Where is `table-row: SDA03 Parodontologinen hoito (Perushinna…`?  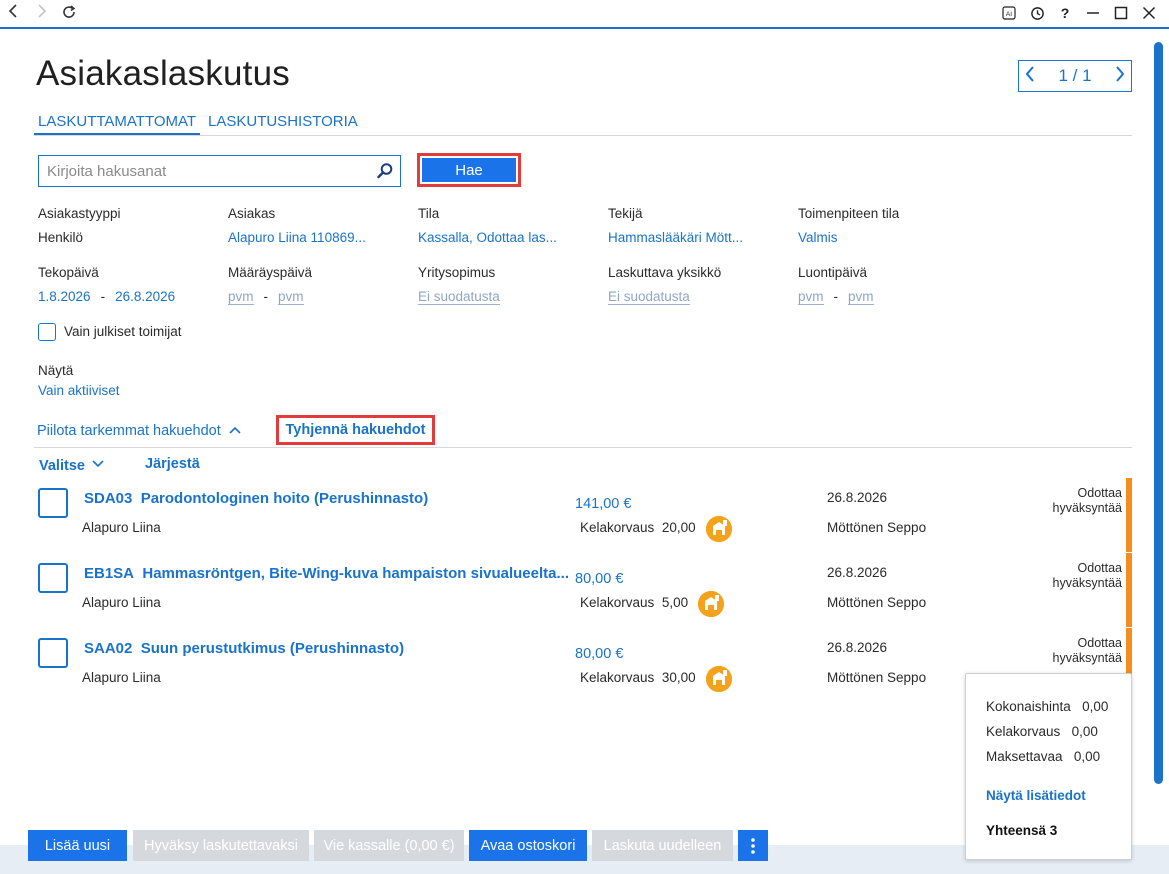 table-row: SDA03 Parodontologinen hoito (Perushinna… is located at coordinates (584, 515).